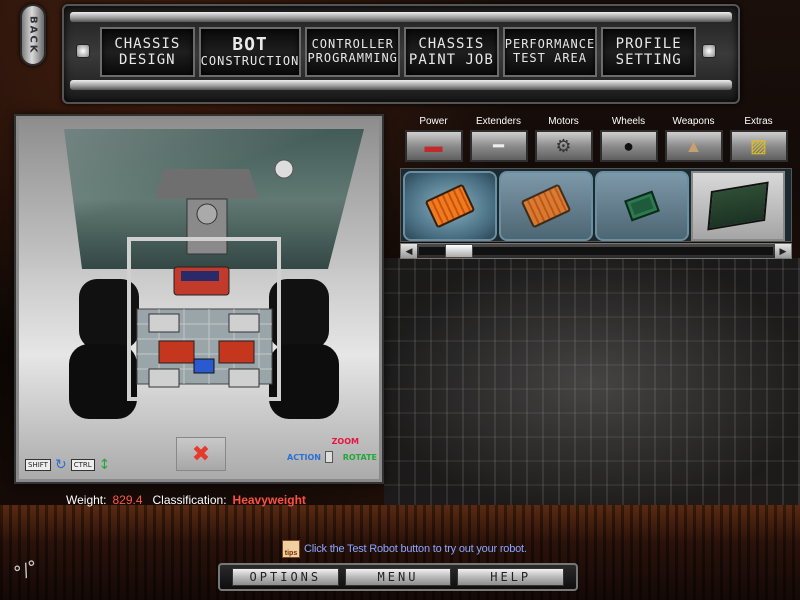 This screenshot has height=600, width=800. What do you see at coordinates (304, 457) in the screenshot?
I see `action-label: ACTION` at bounding box center [304, 457].